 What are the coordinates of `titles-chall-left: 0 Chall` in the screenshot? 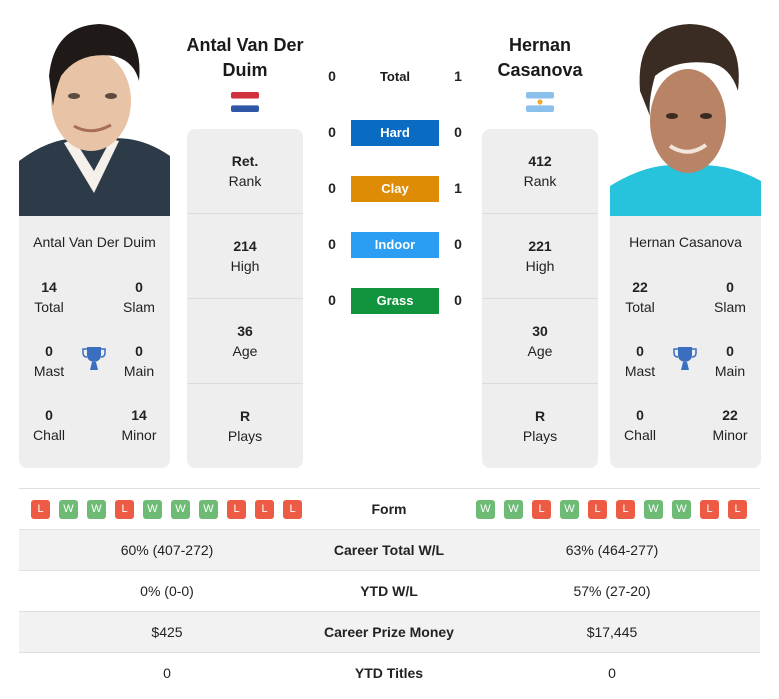 It's located at (49, 425).